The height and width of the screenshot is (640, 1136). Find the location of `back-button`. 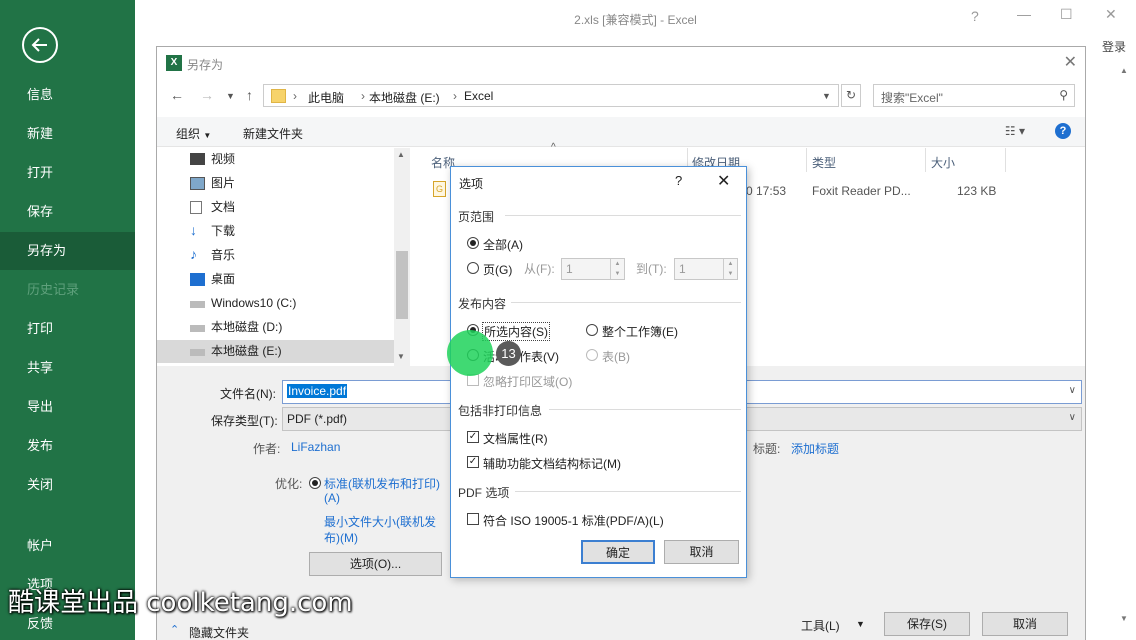

back-button is located at coordinates (40, 45).